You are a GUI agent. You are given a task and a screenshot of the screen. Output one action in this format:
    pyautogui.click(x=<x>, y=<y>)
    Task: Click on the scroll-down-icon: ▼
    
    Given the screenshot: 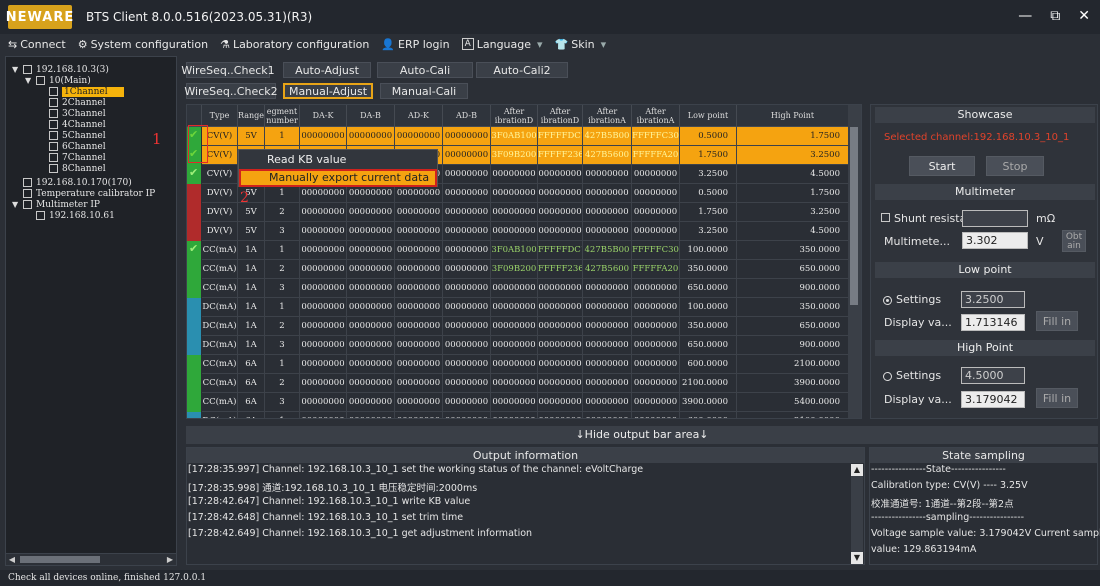 What is the action you would take?
    pyautogui.click(x=857, y=558)
    